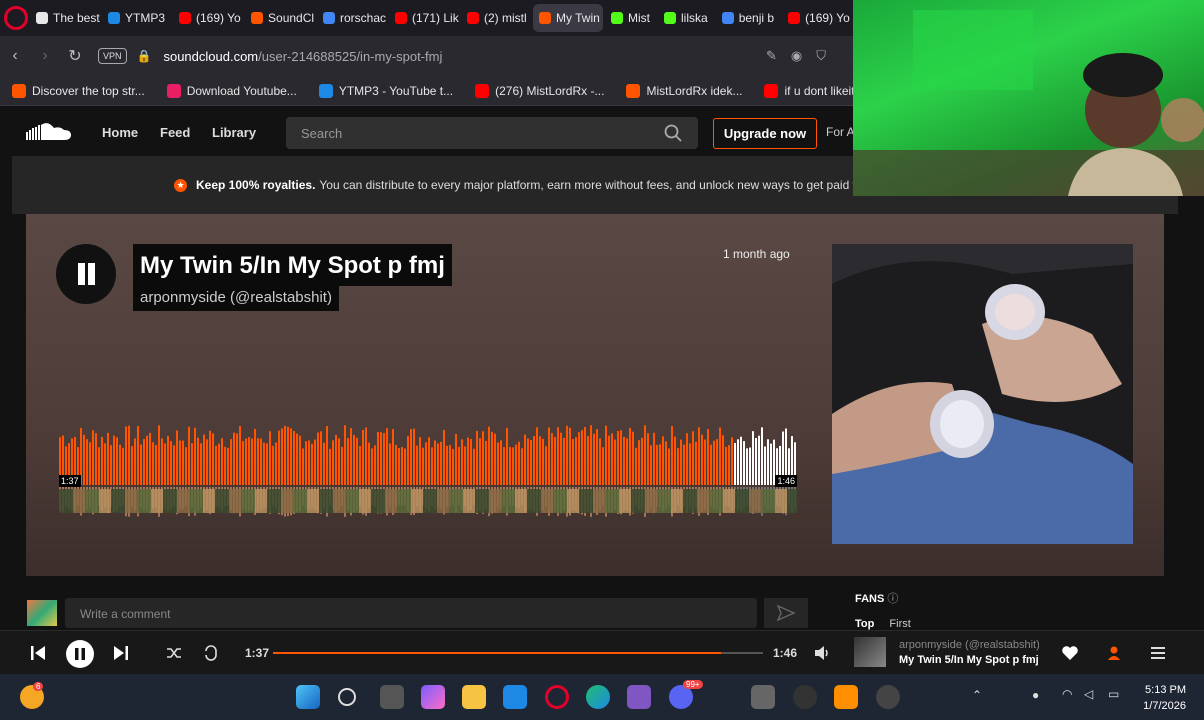 This screenshot has width=1204, height=720. What do you see at coordinates (805, 697) in the screenshot?
I see `steam-icon` at bounding box center [805, 697].